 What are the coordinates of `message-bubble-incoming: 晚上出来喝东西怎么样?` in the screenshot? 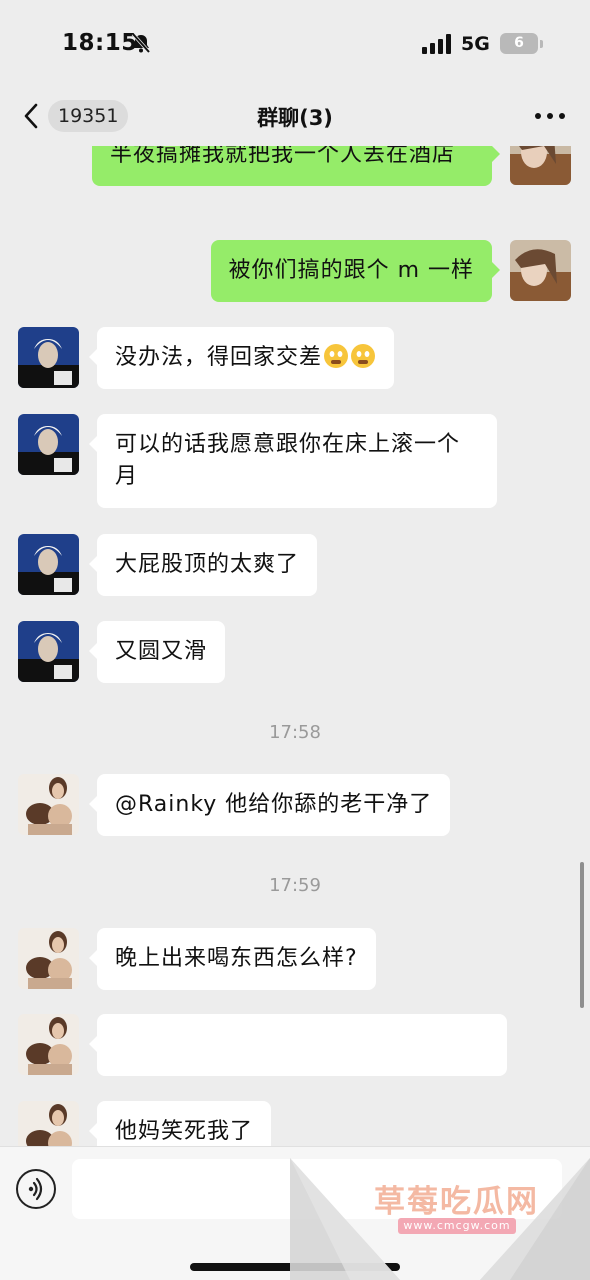 It's located at (232, 959).